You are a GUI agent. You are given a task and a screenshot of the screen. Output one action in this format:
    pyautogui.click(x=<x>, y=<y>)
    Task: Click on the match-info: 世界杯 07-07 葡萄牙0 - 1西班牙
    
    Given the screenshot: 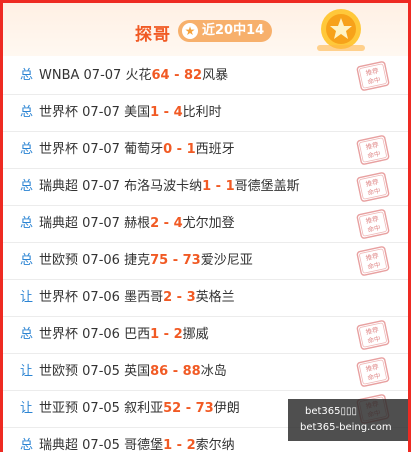 What is the action you would take?
    pyautogui.click(x=137, y=150)
    